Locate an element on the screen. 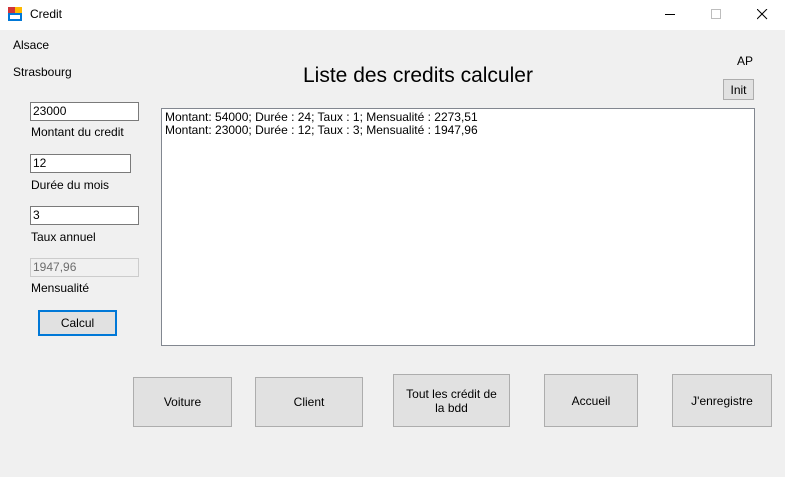 The height and width of the screenshot is (477, 785). client-button: Client is located at coordinates (309, 402).